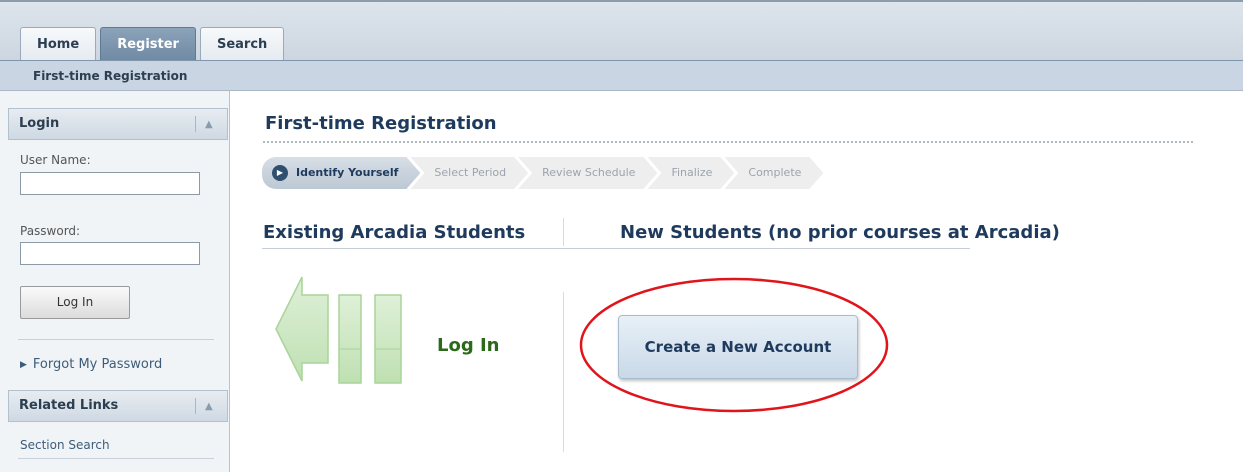 This screenshot has width=1243, height=472. I want to click on step-label: Select Period, so click(470, 172).